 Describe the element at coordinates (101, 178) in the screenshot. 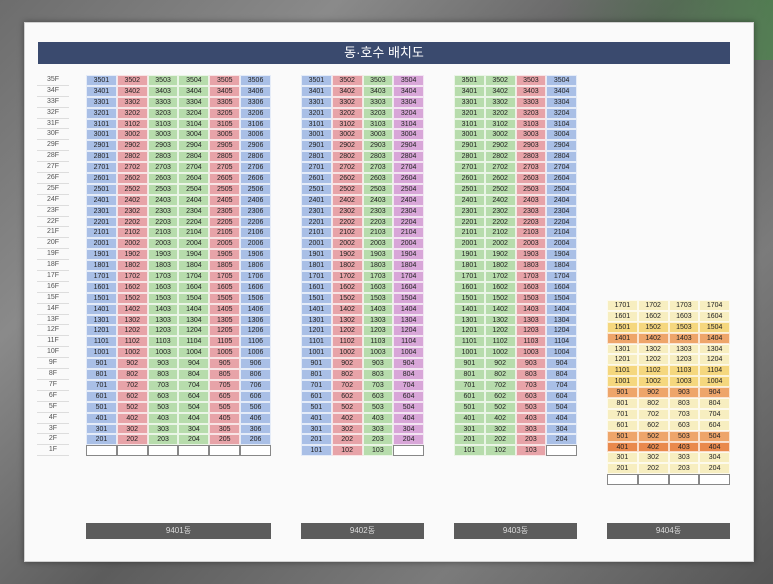

I see `unit-cell: 2601` at that location.